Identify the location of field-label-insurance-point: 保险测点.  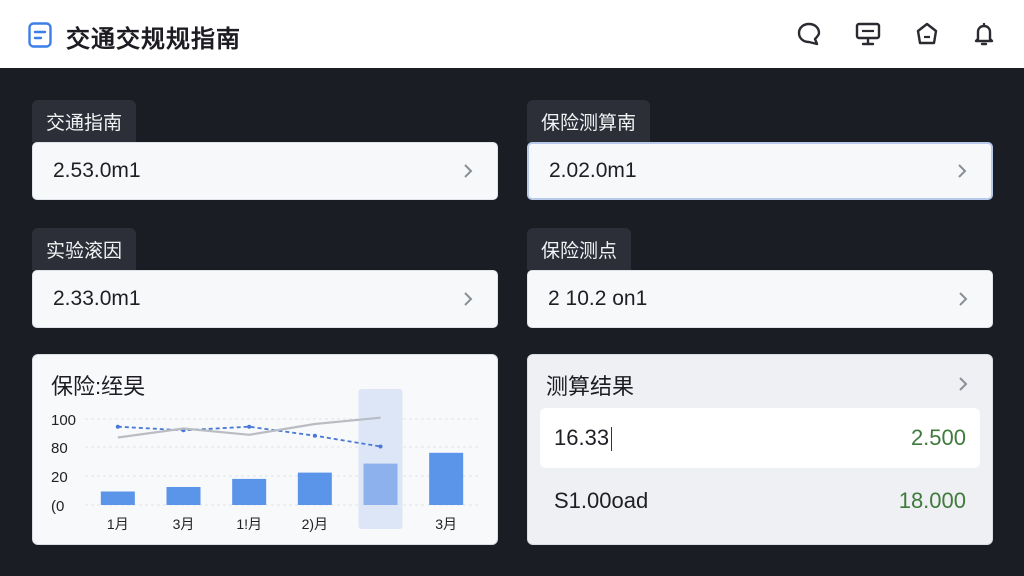
(579, 249).